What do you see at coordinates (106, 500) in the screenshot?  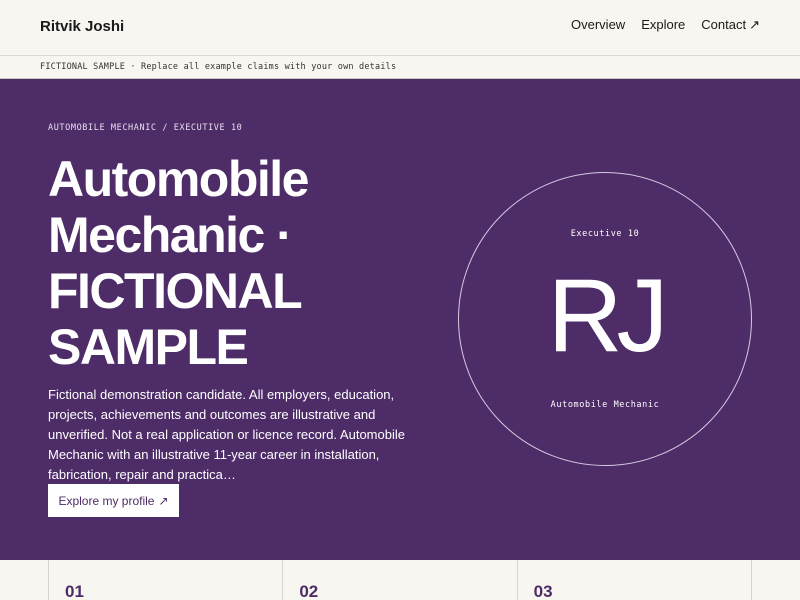 I see `explore-profile-label: Explore my profile` at bounding box center [106, 500].